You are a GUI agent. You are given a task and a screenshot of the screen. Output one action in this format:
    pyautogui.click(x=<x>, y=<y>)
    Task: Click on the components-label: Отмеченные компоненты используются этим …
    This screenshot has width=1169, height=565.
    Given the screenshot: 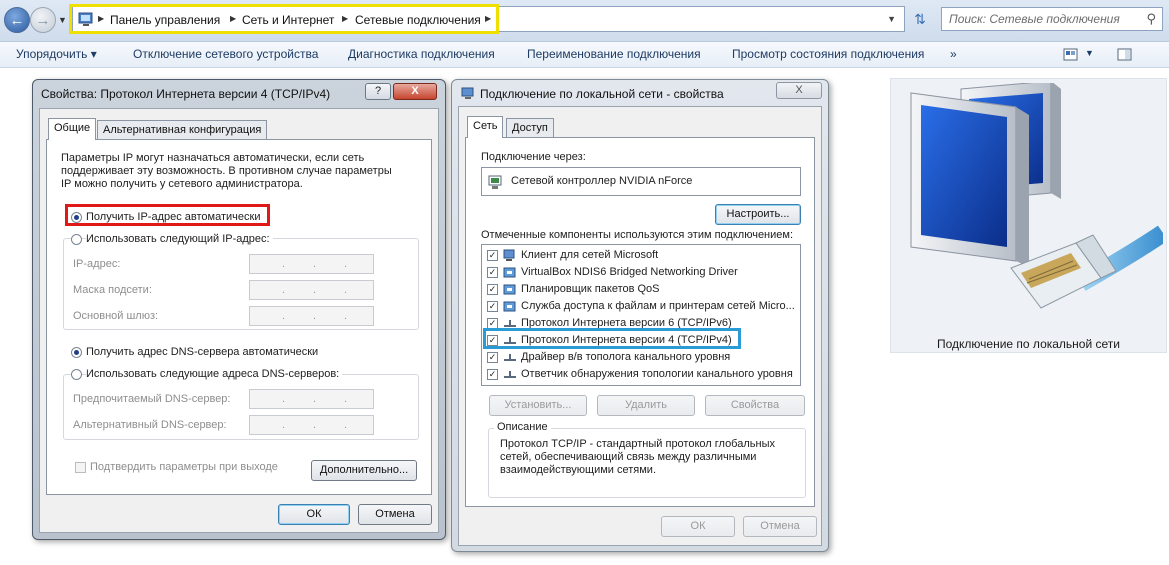 What is the action you would take?
    pyautogui.click(x=637, y=235)
    